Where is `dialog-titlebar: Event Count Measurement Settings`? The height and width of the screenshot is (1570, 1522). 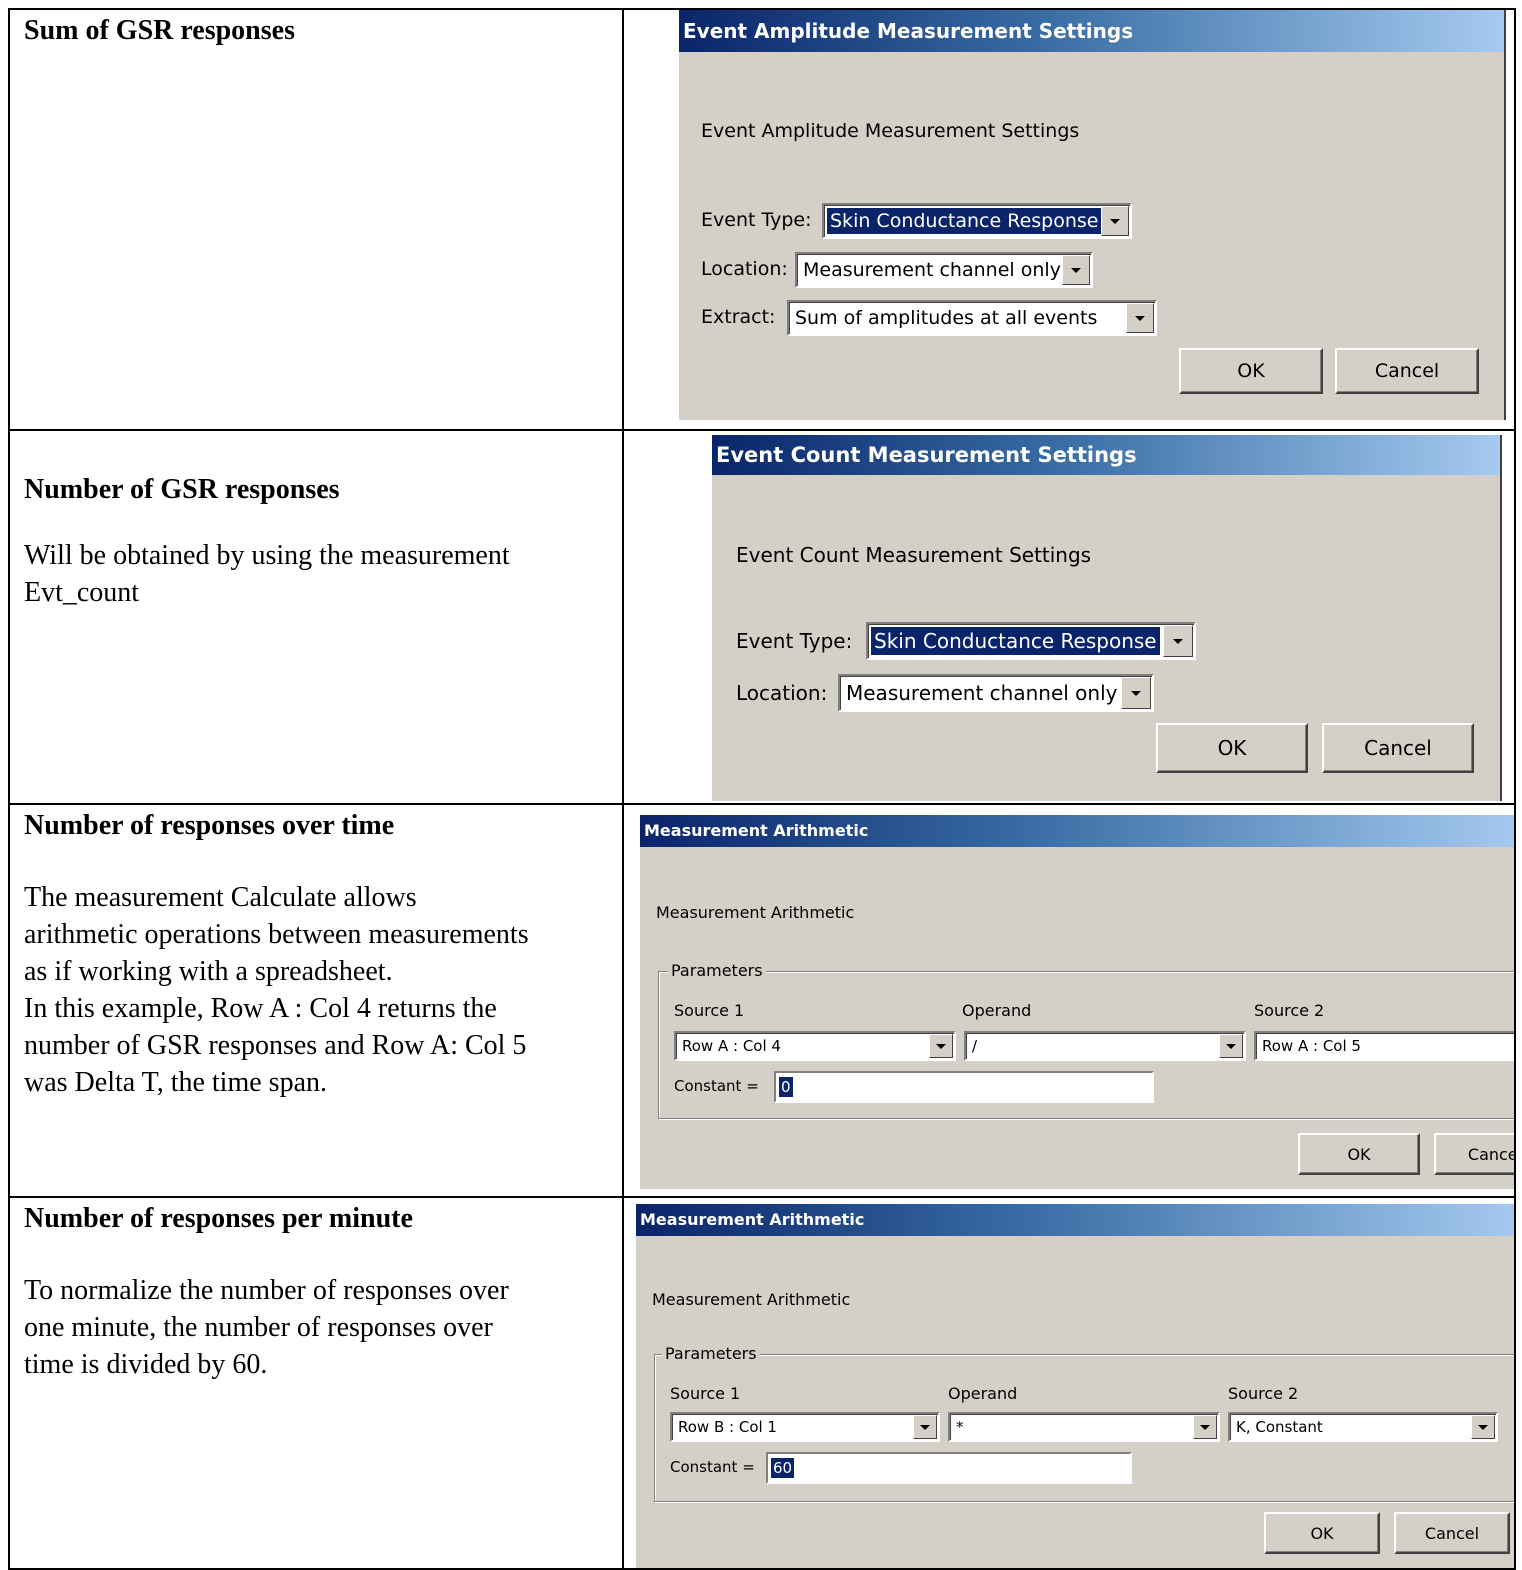
dialog-titlebar: Event Count Measurement Settings is located at coordinates (1106, 455).